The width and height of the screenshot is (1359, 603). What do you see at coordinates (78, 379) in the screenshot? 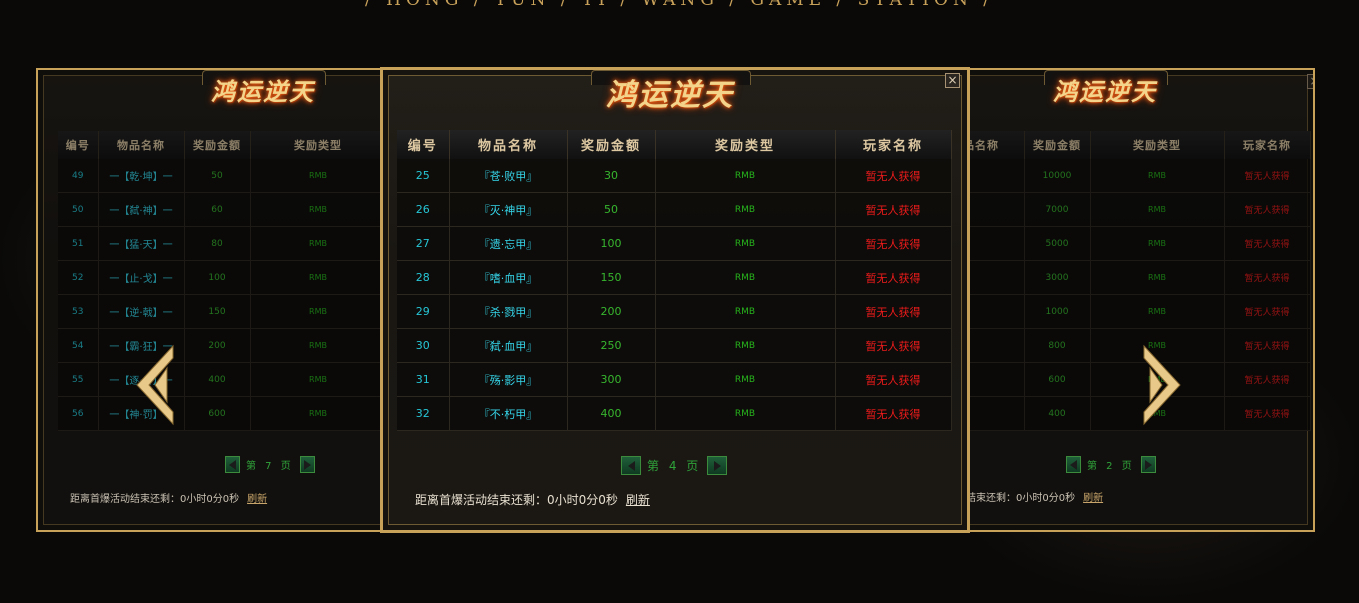
I see `cell-no: 55` at bounding box center [78, 379].